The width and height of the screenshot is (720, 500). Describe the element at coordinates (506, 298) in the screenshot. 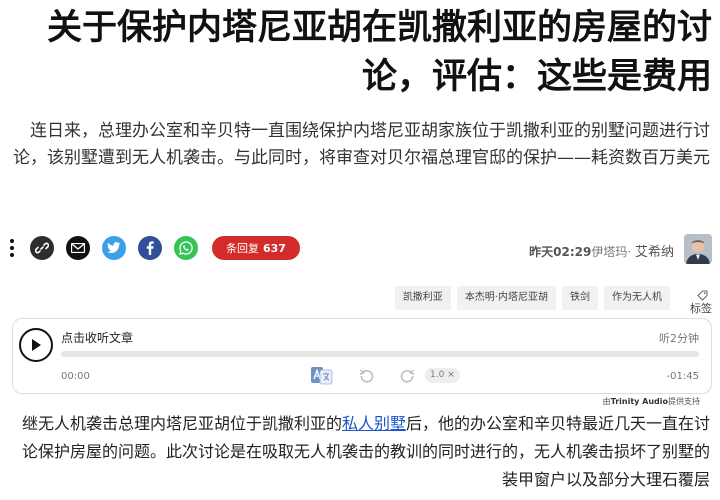

I see `tag-item: 本杰明·内塔尼亚胡` at that location.